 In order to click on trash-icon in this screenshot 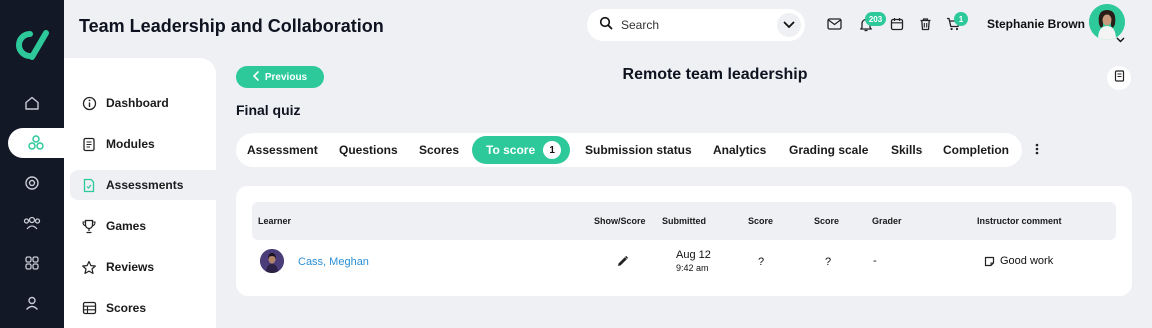, I will do `click(925, 24)`.